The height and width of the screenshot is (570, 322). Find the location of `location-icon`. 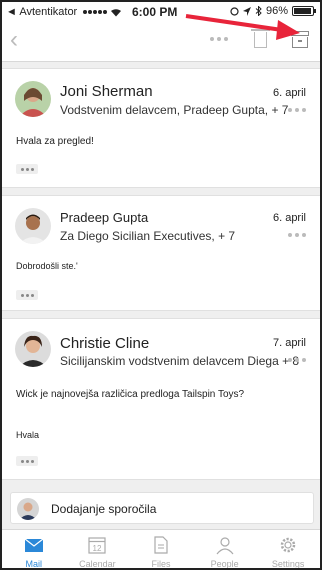

location-icon is located at coordinates (246, 11).